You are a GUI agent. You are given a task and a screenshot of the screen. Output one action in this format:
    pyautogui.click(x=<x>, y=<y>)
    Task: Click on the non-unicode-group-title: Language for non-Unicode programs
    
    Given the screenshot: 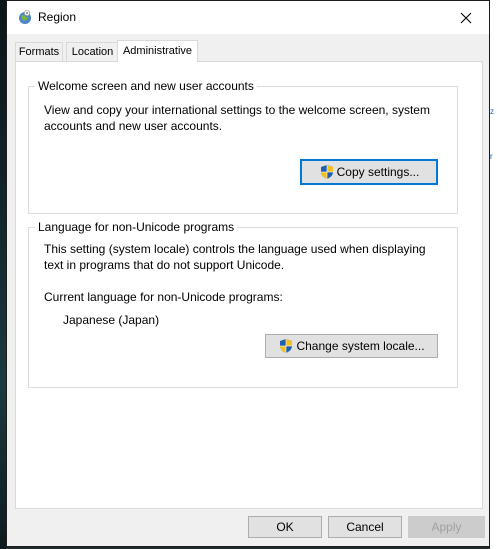 What is the action you would take?
    pyautogui.click(x=136, y=227)
    